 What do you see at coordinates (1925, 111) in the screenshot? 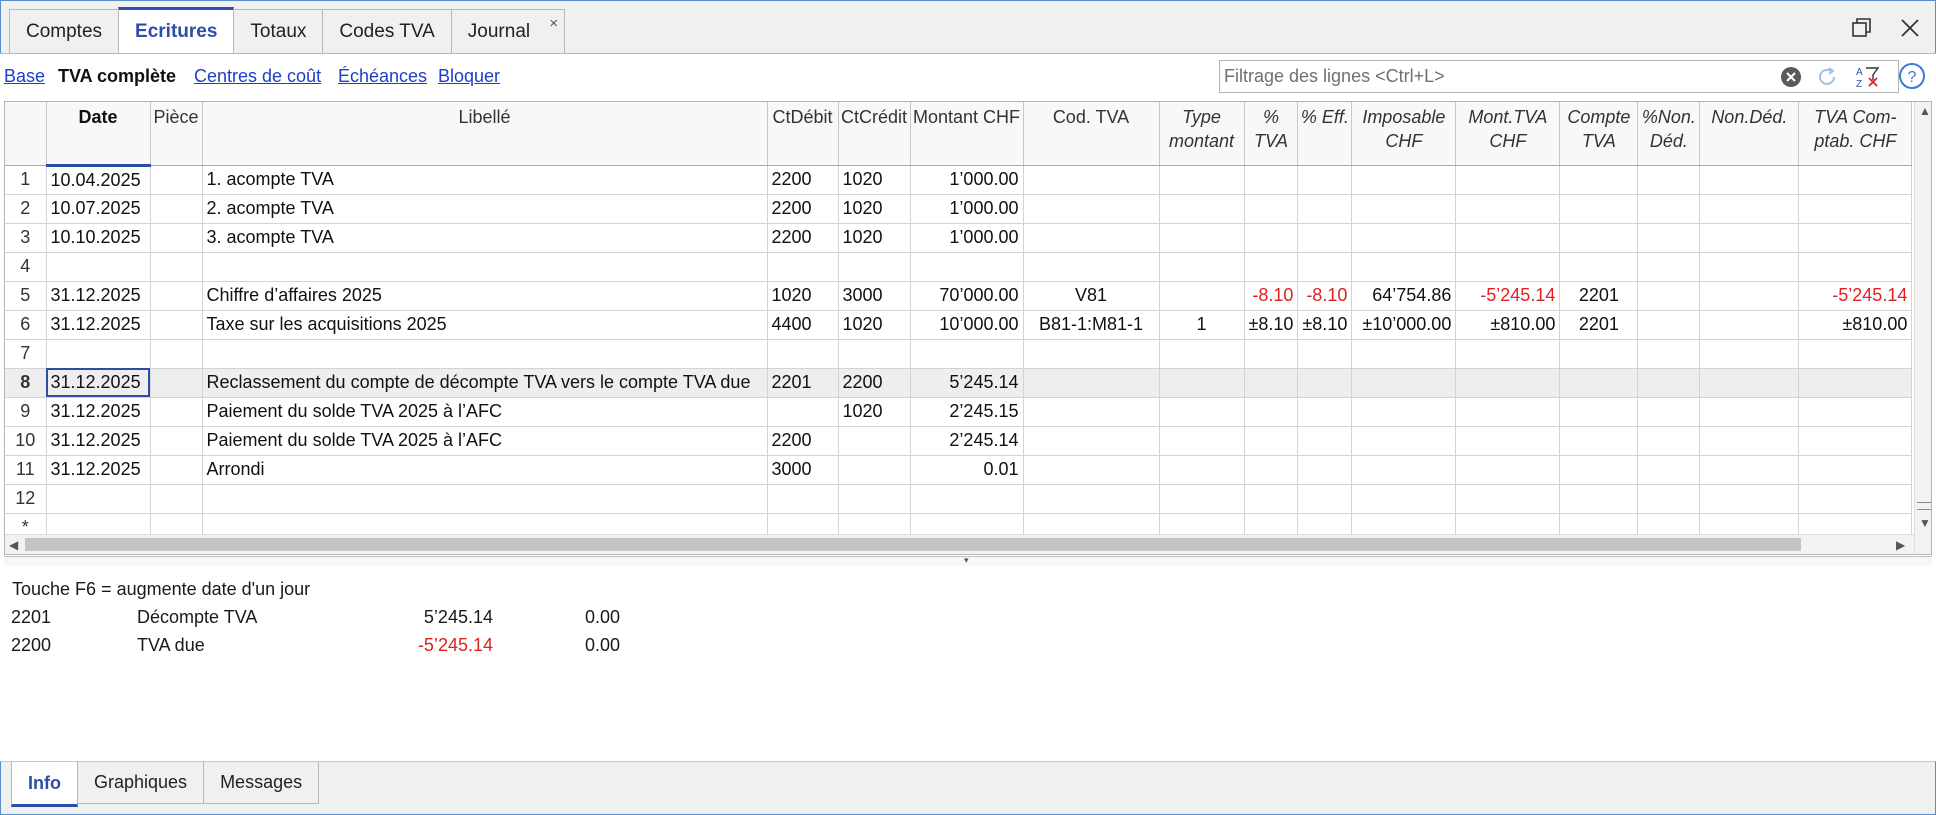
I see `scroll-up-icon: ▲` at bounding box center [1925, 111].